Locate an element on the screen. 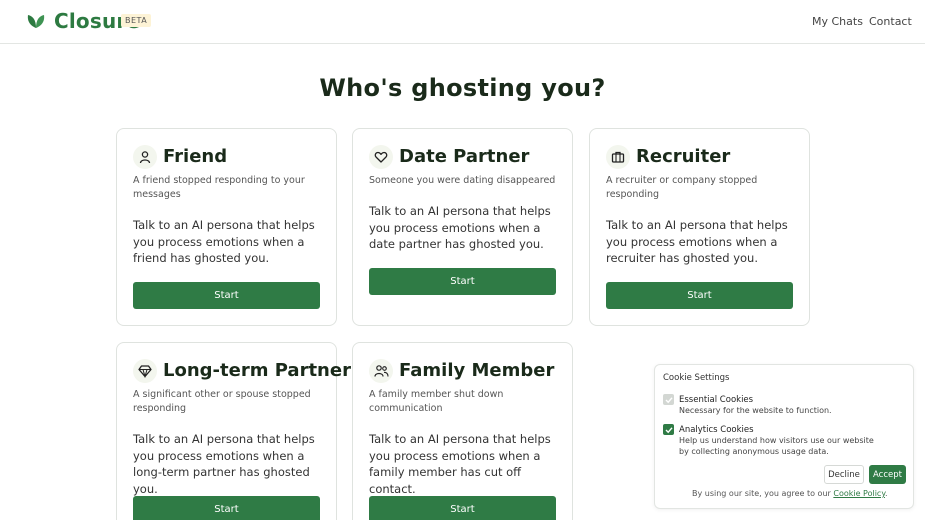  person-icon is located at coordinates (145, 157).